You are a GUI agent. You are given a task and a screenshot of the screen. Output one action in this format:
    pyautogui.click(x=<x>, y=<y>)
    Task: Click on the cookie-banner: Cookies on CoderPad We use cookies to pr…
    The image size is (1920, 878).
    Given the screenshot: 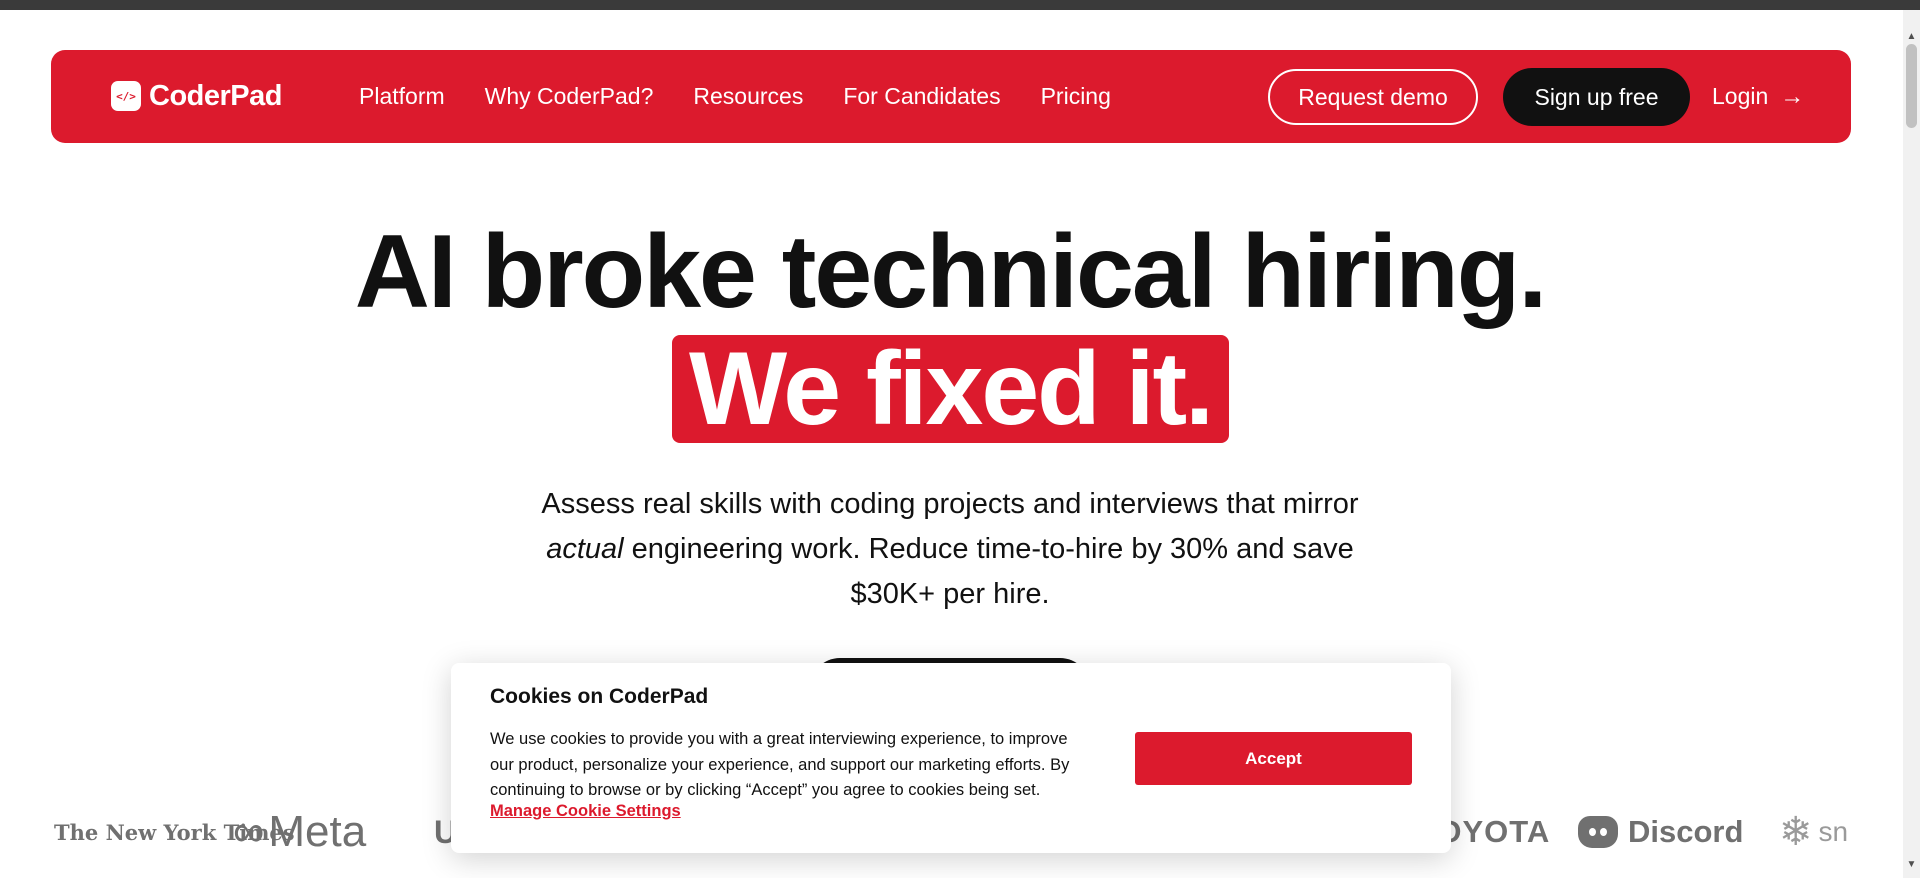 What is the action you would take?
    pyautogui.click(x=951, y=758)
    